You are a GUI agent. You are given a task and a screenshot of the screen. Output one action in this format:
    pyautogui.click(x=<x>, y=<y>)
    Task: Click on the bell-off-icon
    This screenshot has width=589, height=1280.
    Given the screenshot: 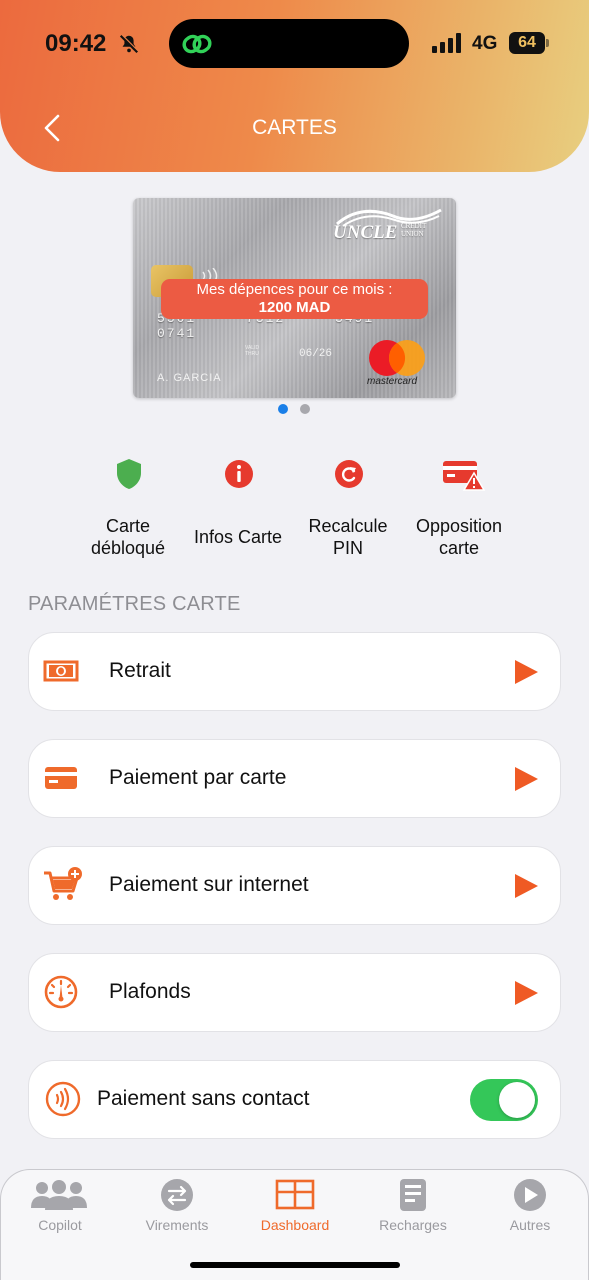 What is the action you would take?
    pyautogui.click(x=129, y=44)
    